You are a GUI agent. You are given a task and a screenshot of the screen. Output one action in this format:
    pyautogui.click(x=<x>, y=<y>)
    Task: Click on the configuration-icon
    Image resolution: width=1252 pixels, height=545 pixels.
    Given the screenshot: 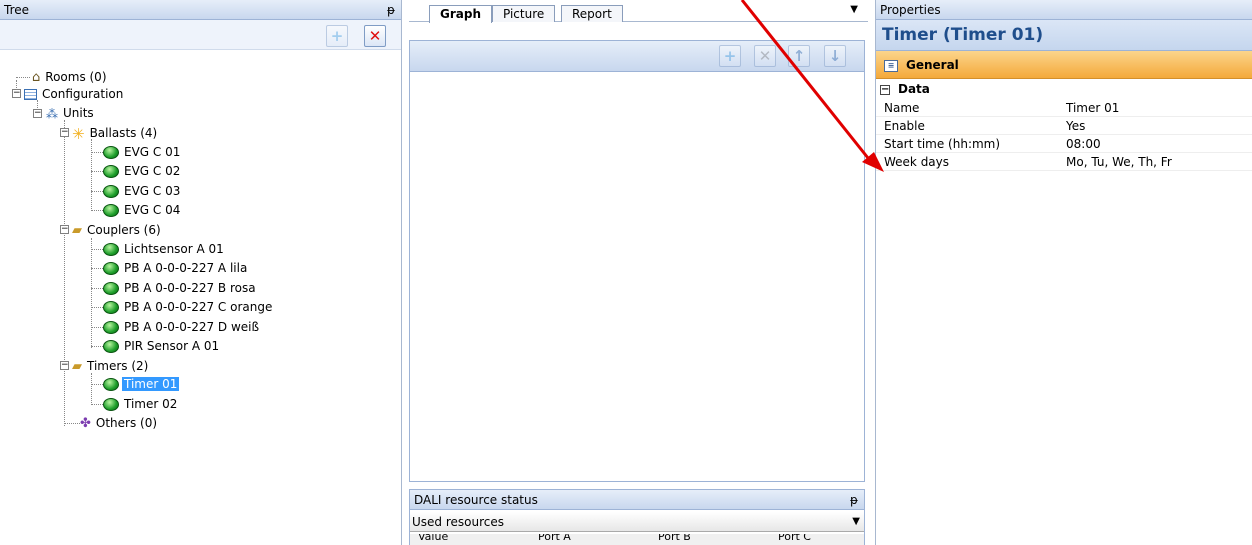 What is the action you would take?
    pyautogui.click(x=30, y=94)
    